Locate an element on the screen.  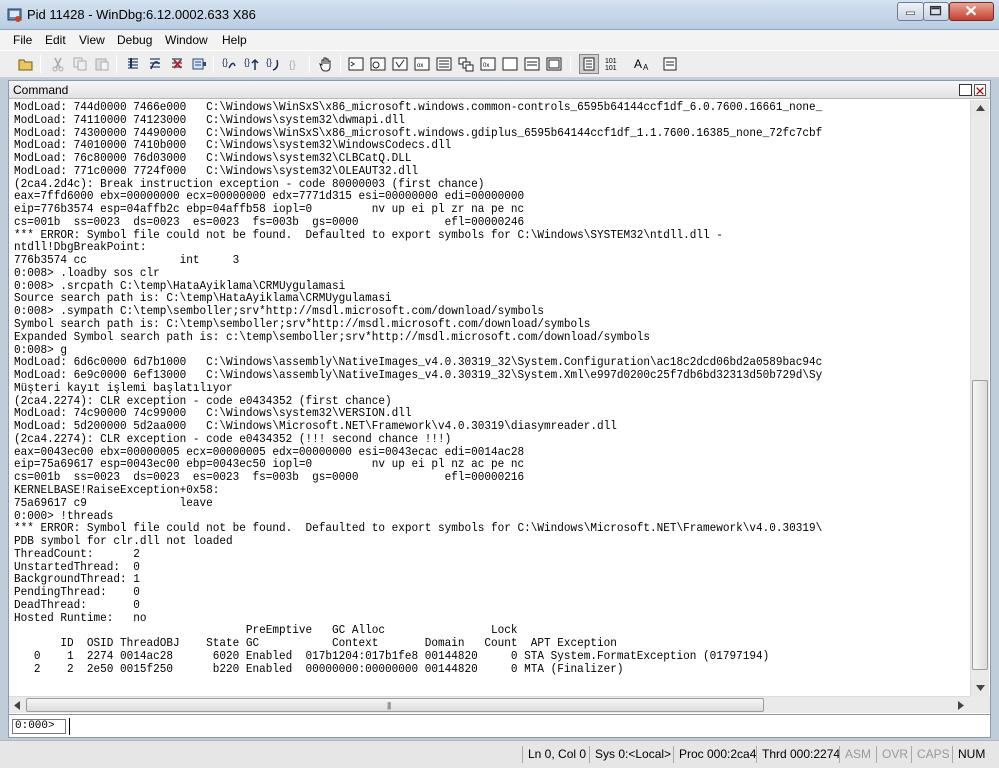
menu-help: Help is located at coordinates (234, 40).